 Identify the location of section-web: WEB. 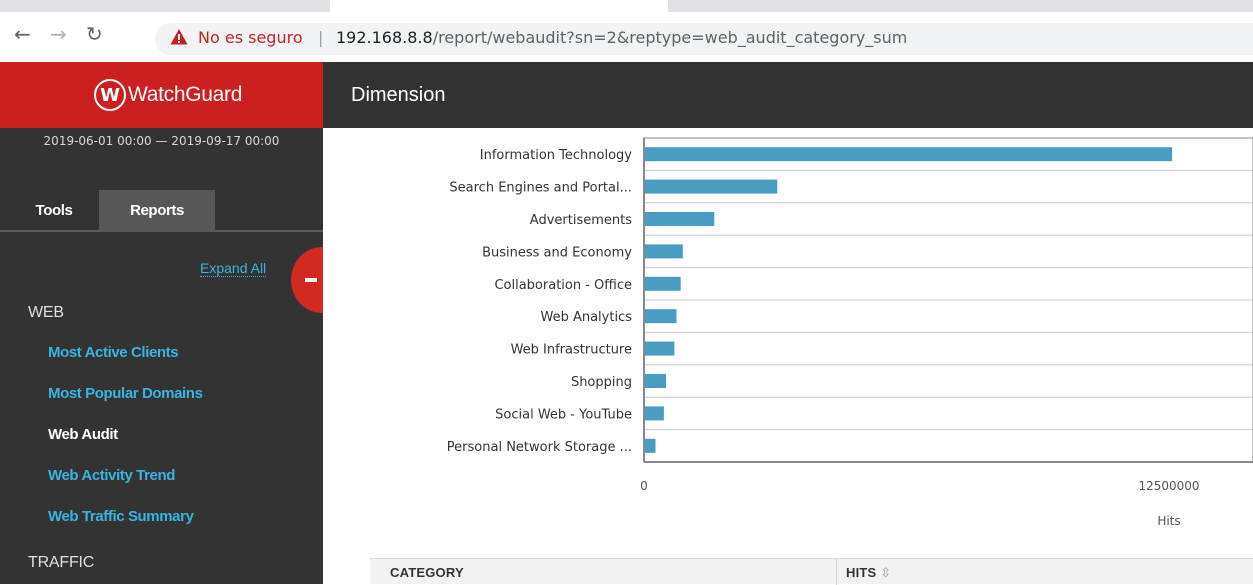
(46, 313).